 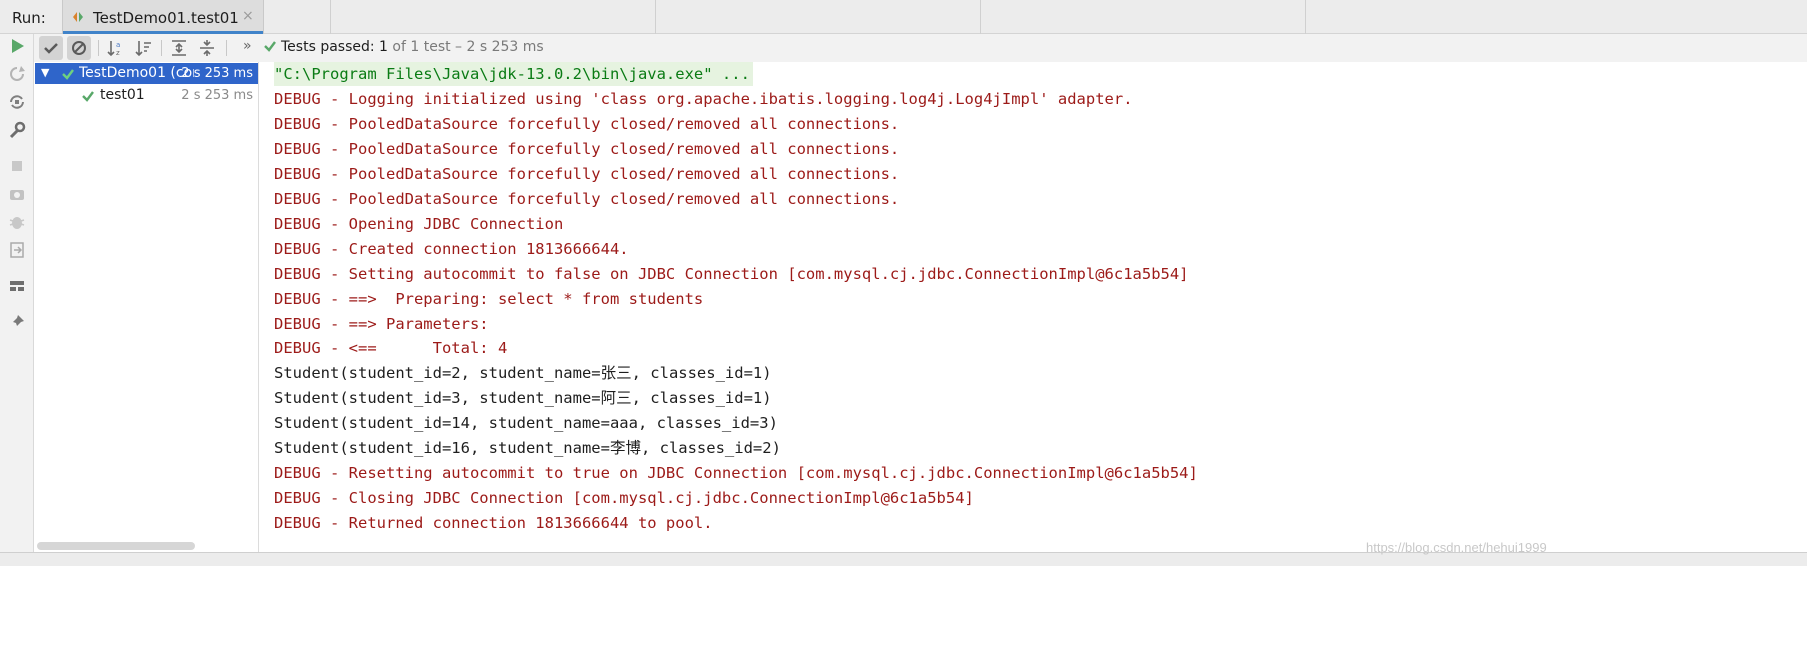 I want to click on wrench-icon, so click(x=17, y=130).